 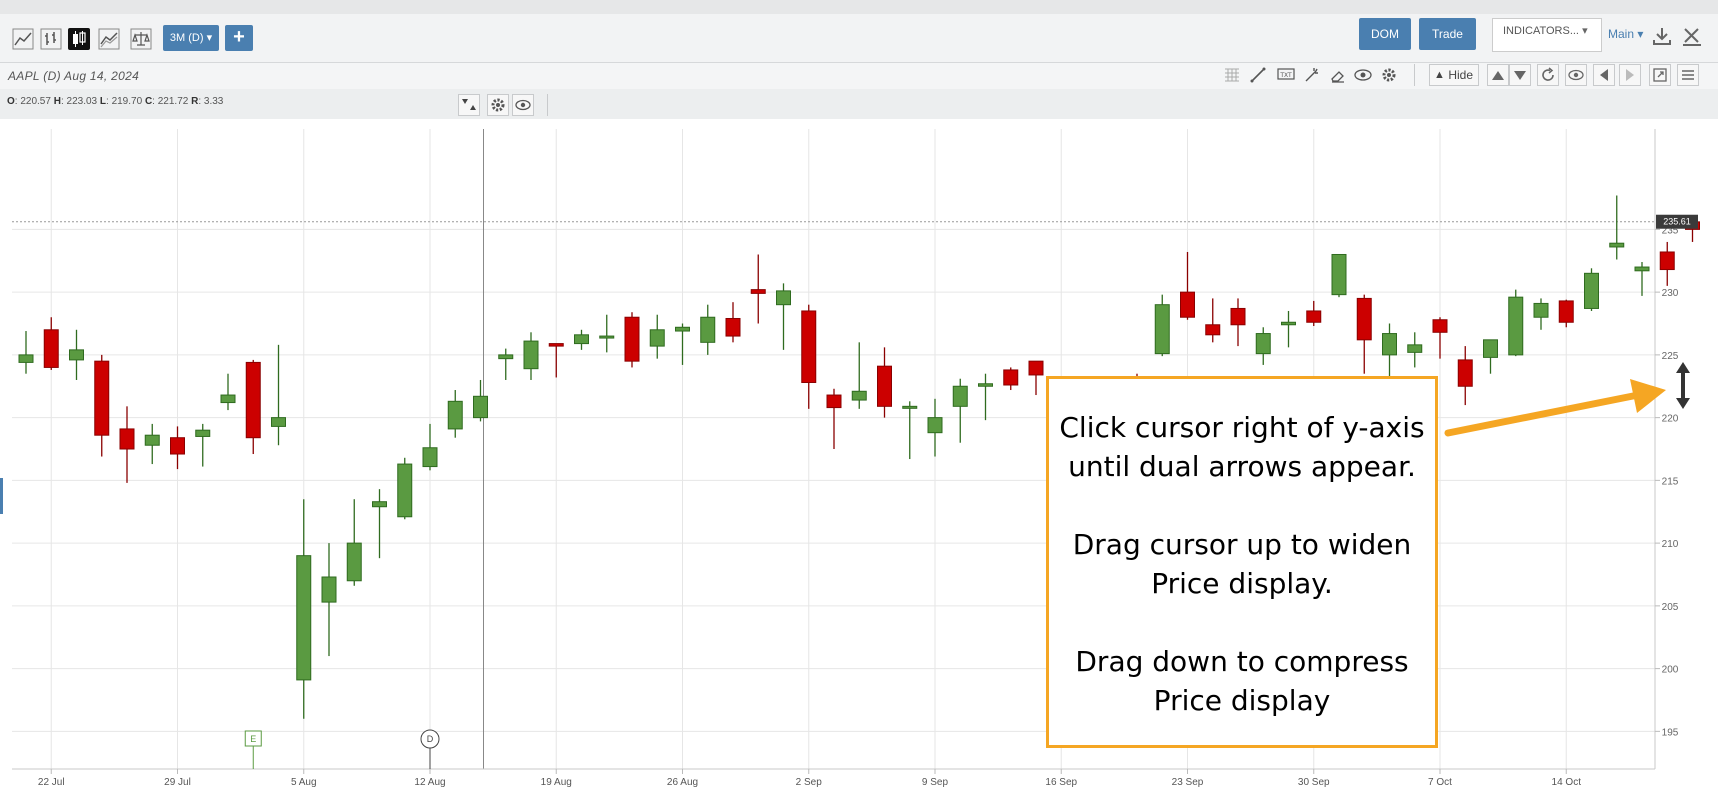 I want to click on balance-scale-icon, so click(x=141, y=39).